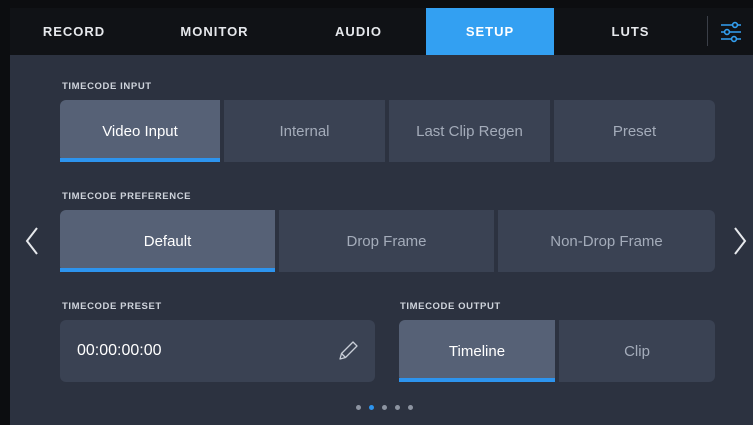  What do you see at coordinates (348, 351) in the screenshot?
I see `pencil-icon` at bounding box center [348, 351].